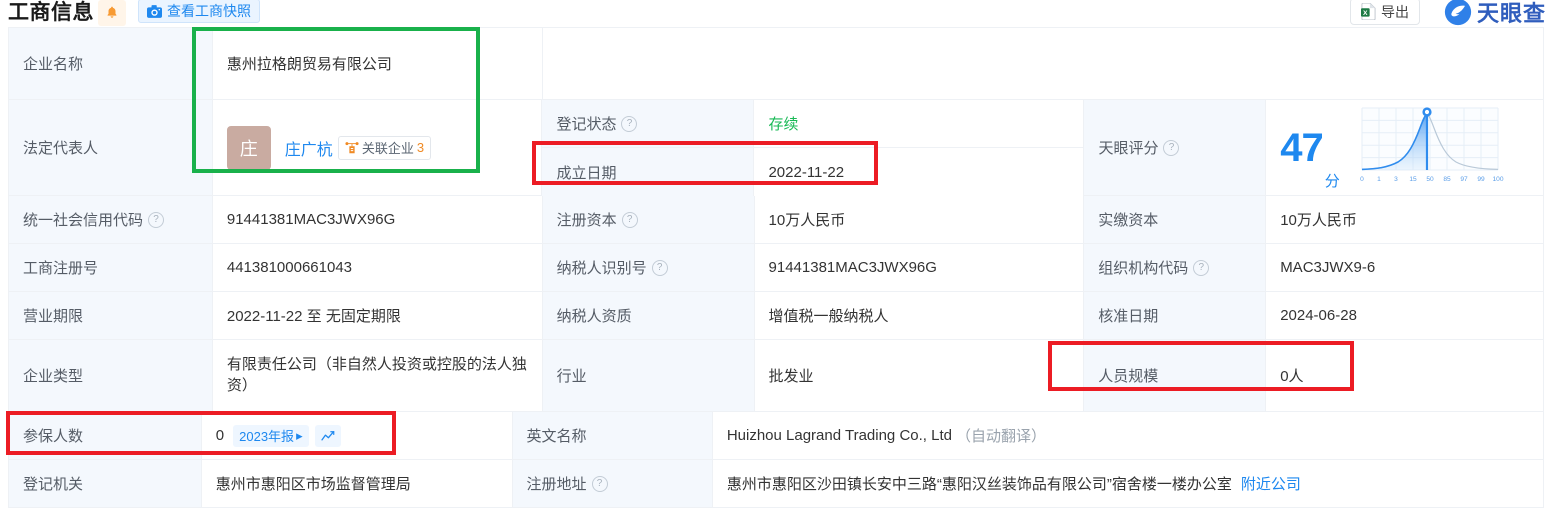 Image resolution: width=1552 pixels, height=513 pixels. Describe the element at coordinates (1405, 316) in the screenshot. I see `approval-date-value: 2024-06-28` at that location.